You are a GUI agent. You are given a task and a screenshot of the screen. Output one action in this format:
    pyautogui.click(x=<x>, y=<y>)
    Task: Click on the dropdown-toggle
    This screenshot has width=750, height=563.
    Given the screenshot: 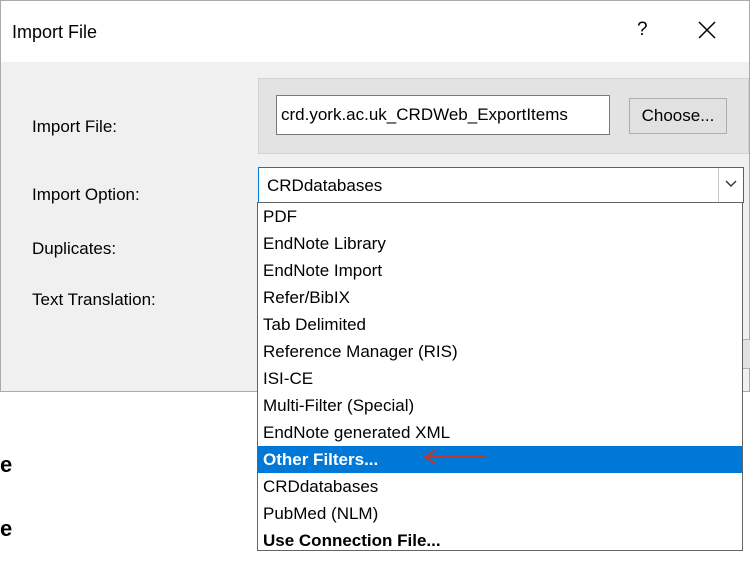 What is the action you would take?
    pyautogui.click(x=730, y=185)
    